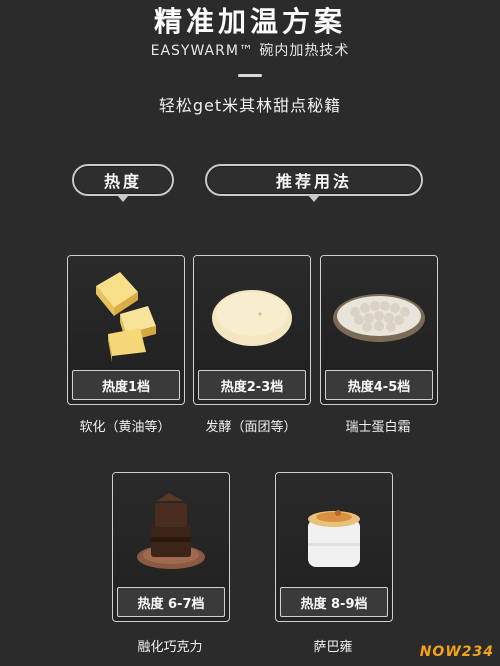 Image resolution: width=500 pixels, height=666 pixels. What do you see at coordinates (249, 21) in the screenshot?
I see `page-title: 精准加温方案` at bounding box center [249, 21].